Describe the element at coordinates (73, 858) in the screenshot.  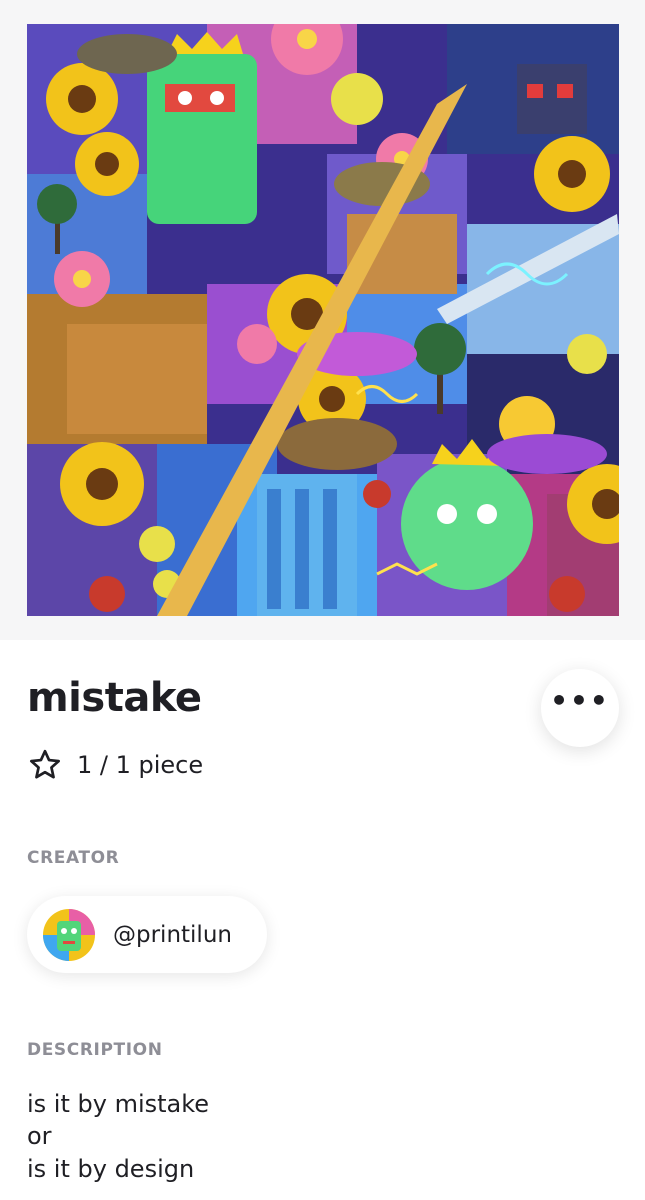
I see `creator-section-label: CREATOR` at that location.